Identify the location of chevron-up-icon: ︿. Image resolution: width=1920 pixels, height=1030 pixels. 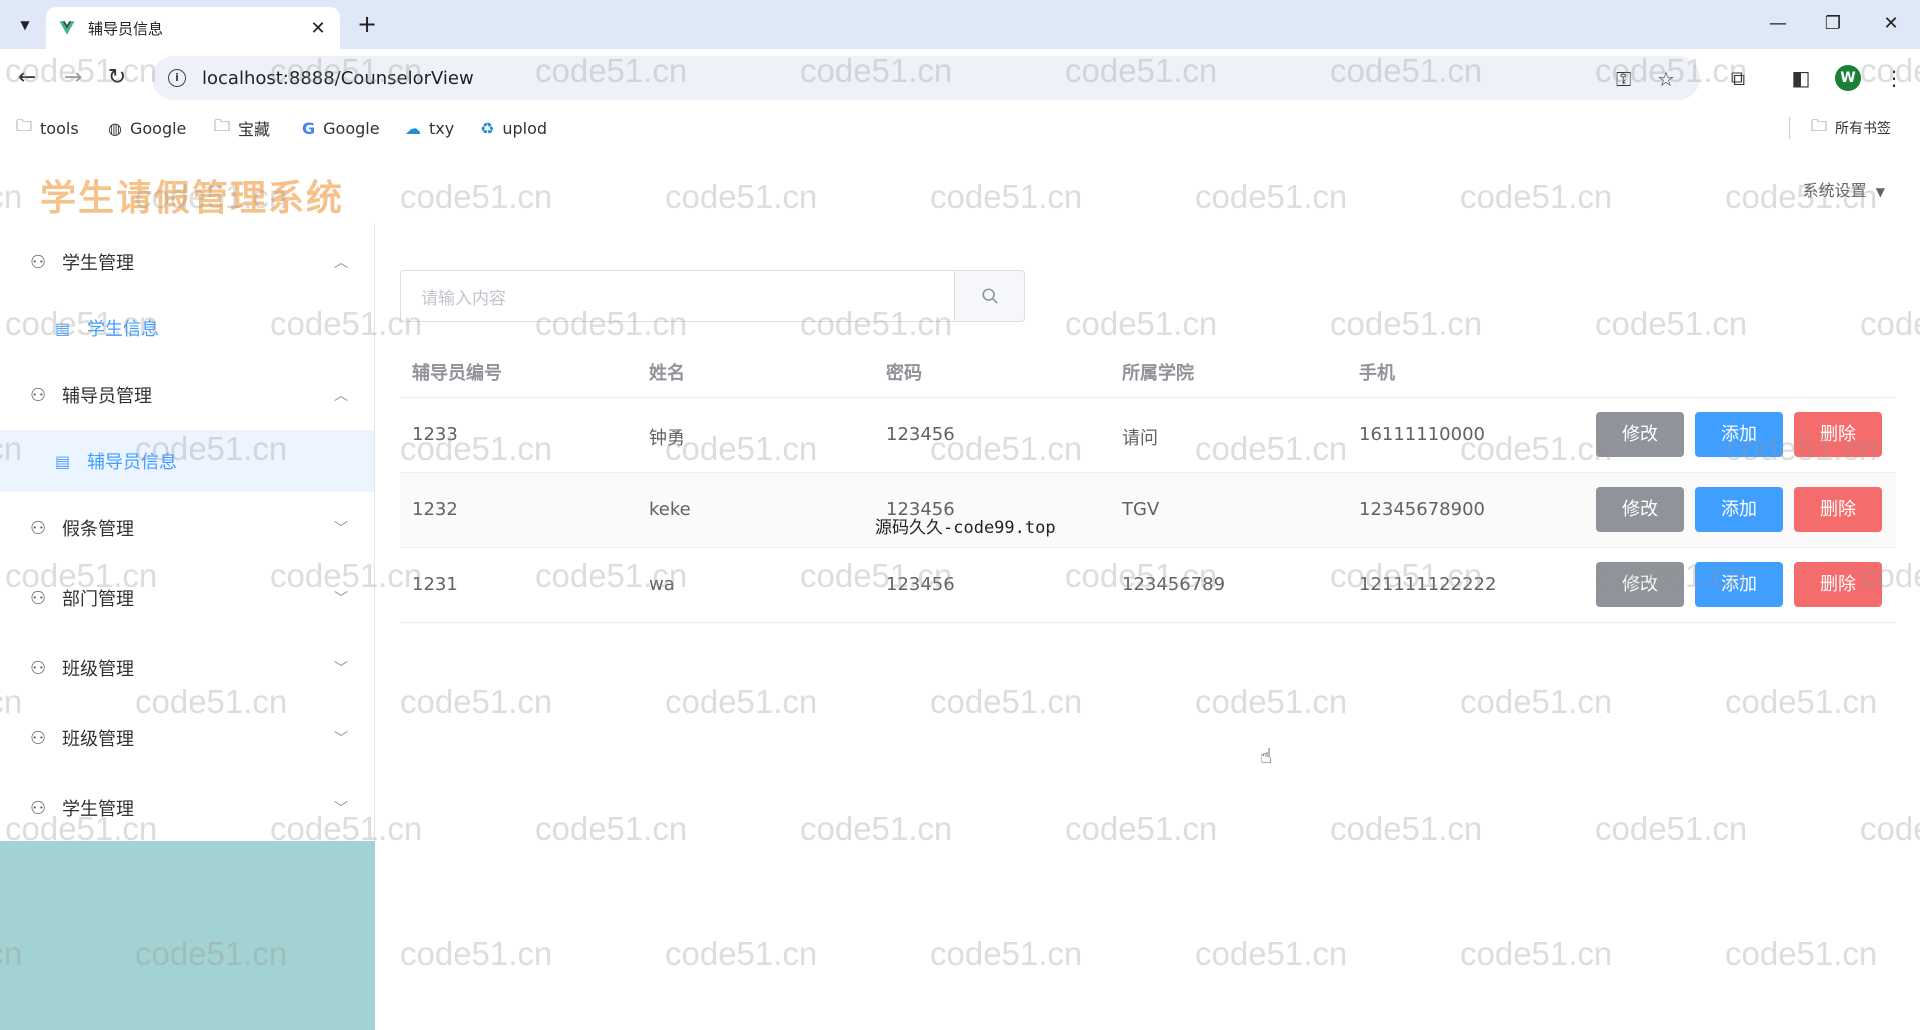
(341, 263).